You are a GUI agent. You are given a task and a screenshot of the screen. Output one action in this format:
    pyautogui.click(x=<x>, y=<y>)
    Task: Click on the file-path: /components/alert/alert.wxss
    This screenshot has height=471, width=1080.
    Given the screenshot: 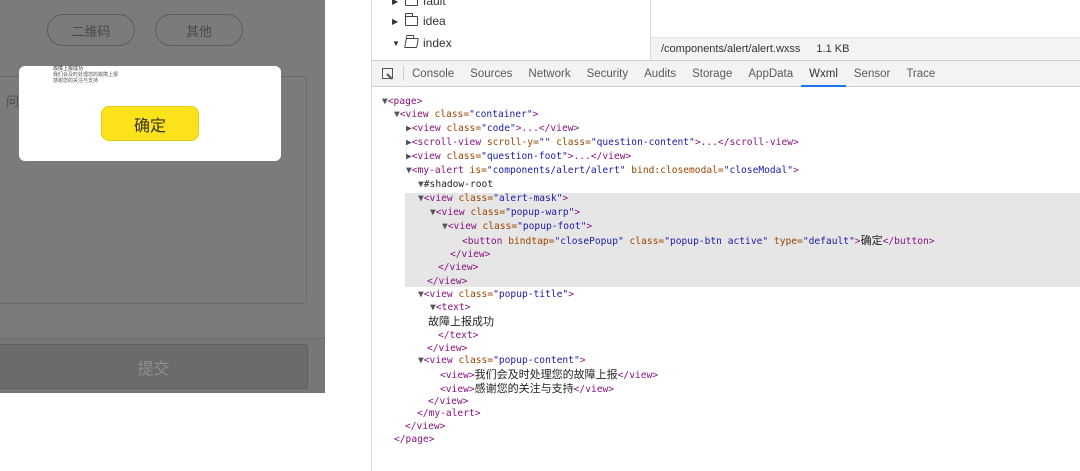 What is the action you would take?
    pyautogui.click(x=731, y=49)
    